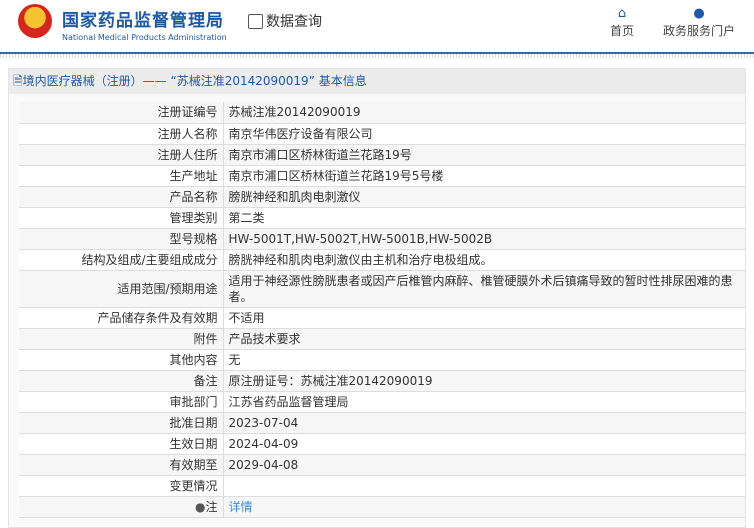  I want to click on row-value: 南京市浦口区桥林街道兰花路19号, so click(484, 155).